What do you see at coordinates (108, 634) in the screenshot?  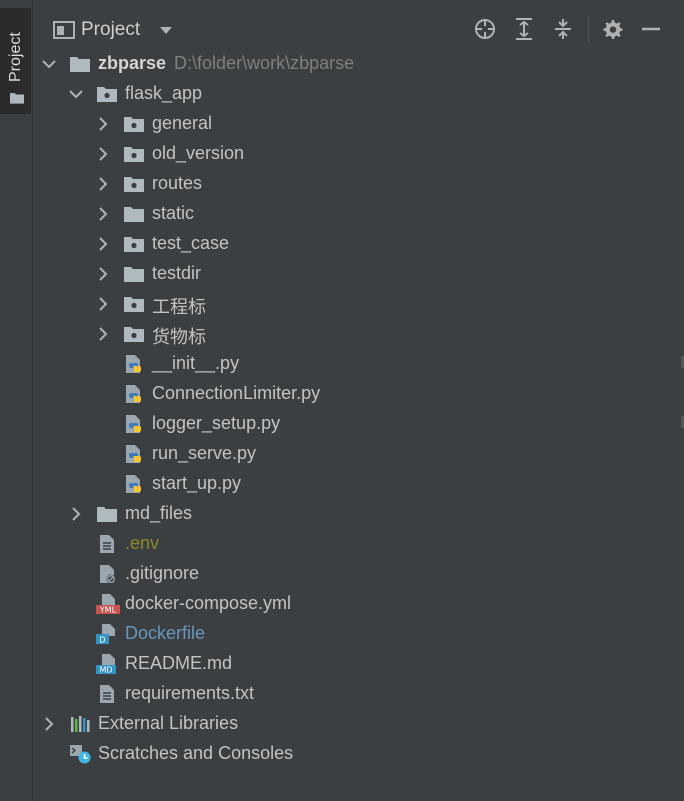 I see `dockerfile-icon` at bounding box center [108, 634].